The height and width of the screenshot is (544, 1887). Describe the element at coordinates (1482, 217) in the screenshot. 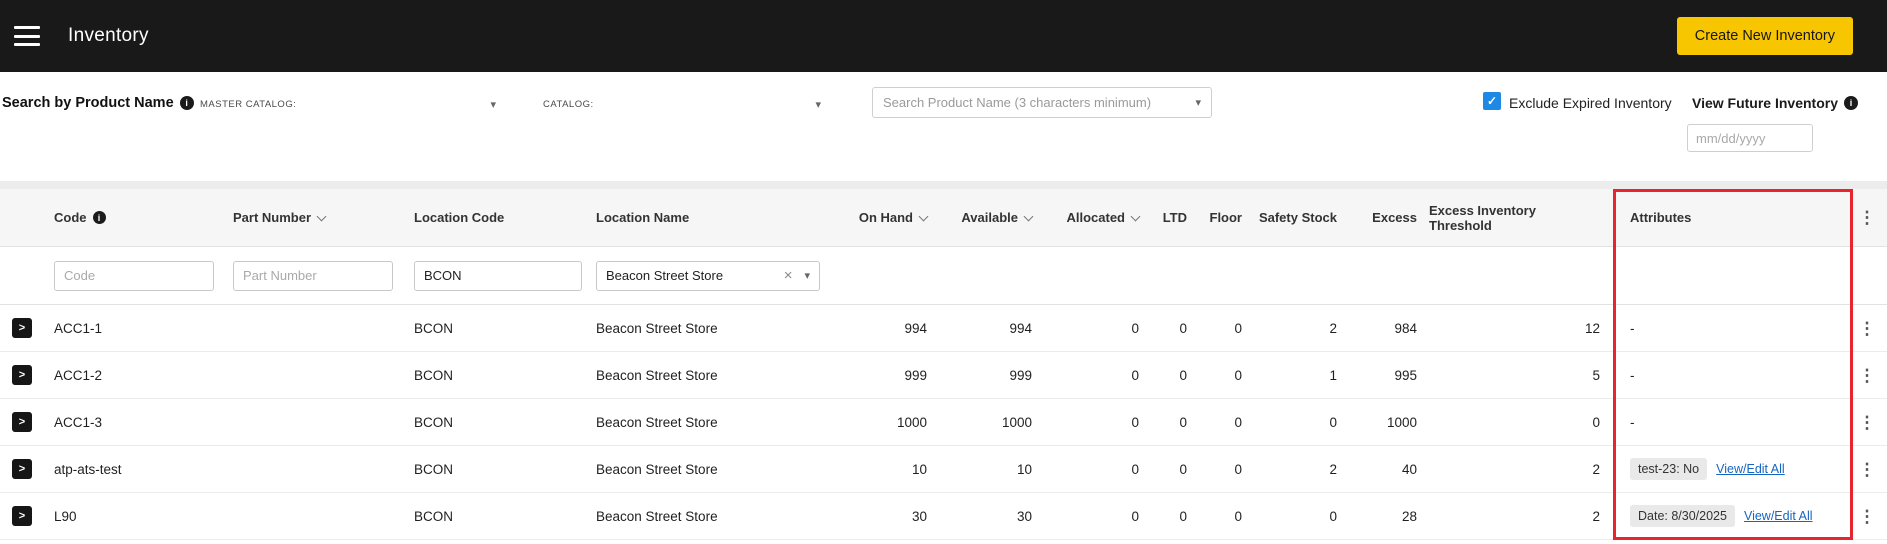

I see `header-excess-threshold-label: Excess Inventory Threshold` at that location.